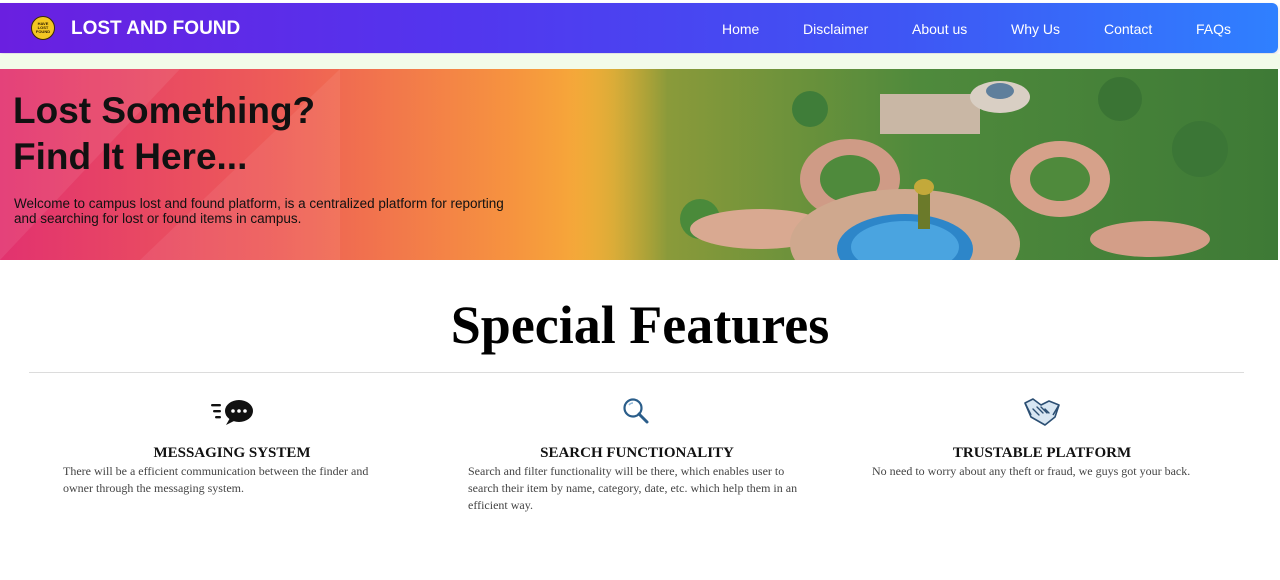  I want to click on handshake-icon, so click(1042, 412).